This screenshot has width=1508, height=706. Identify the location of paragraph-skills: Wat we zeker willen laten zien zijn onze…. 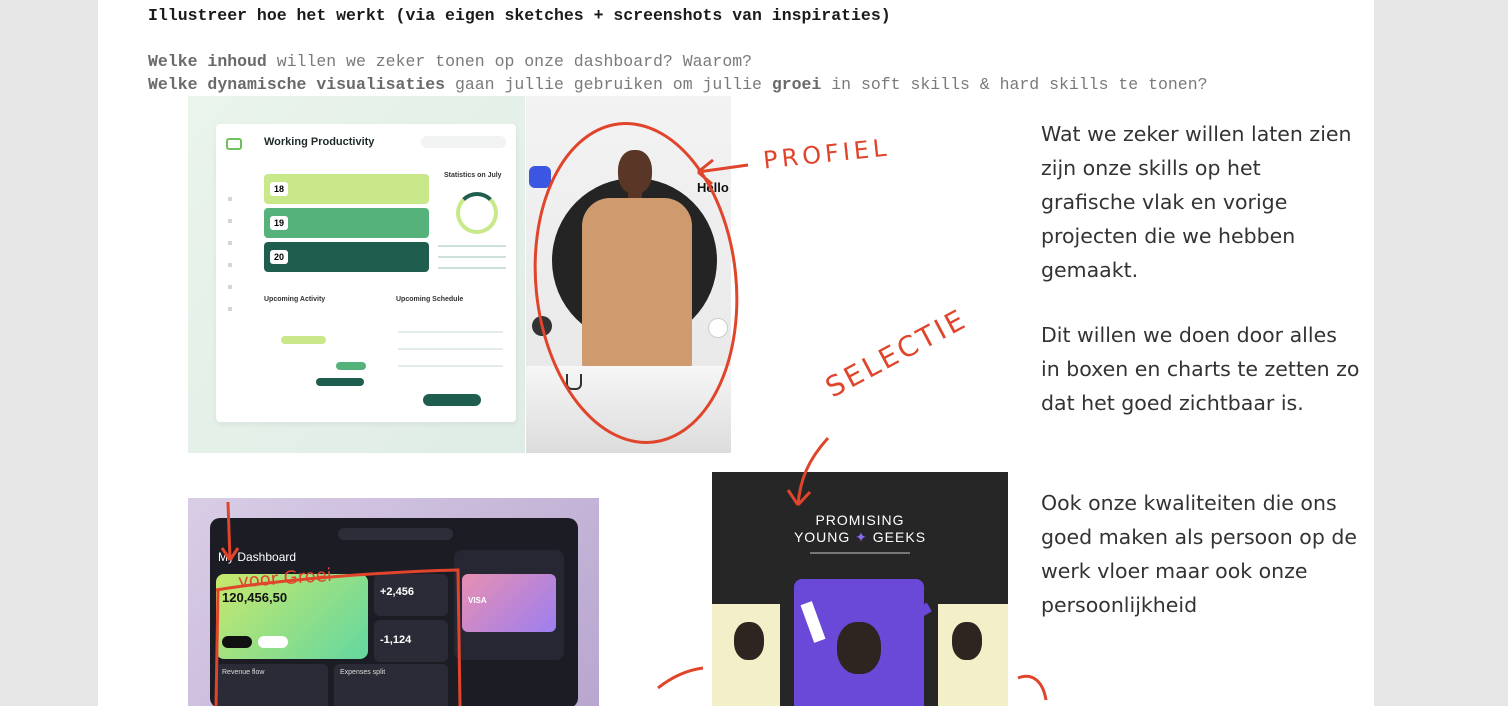
(1196, 202).